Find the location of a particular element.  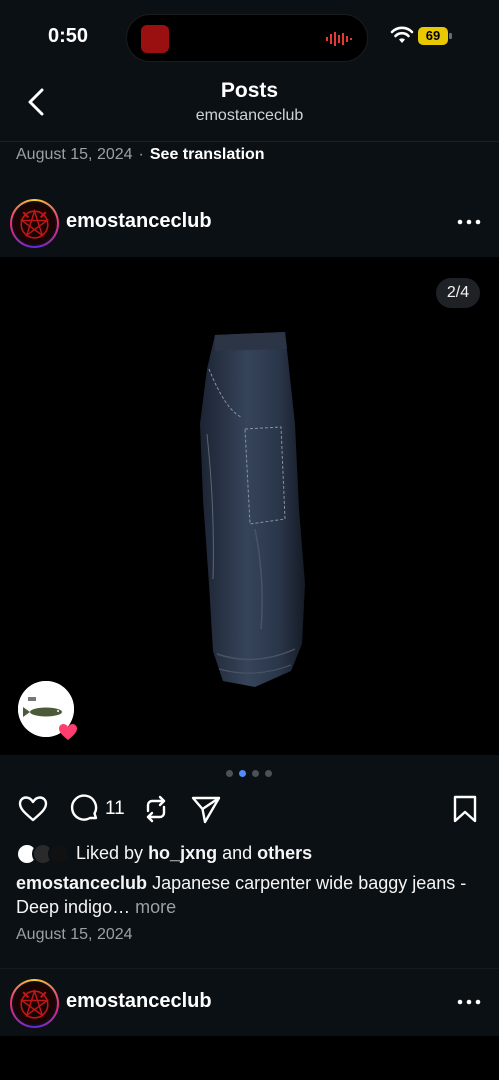

page-title: Posts is located at coordinates (249, 90).